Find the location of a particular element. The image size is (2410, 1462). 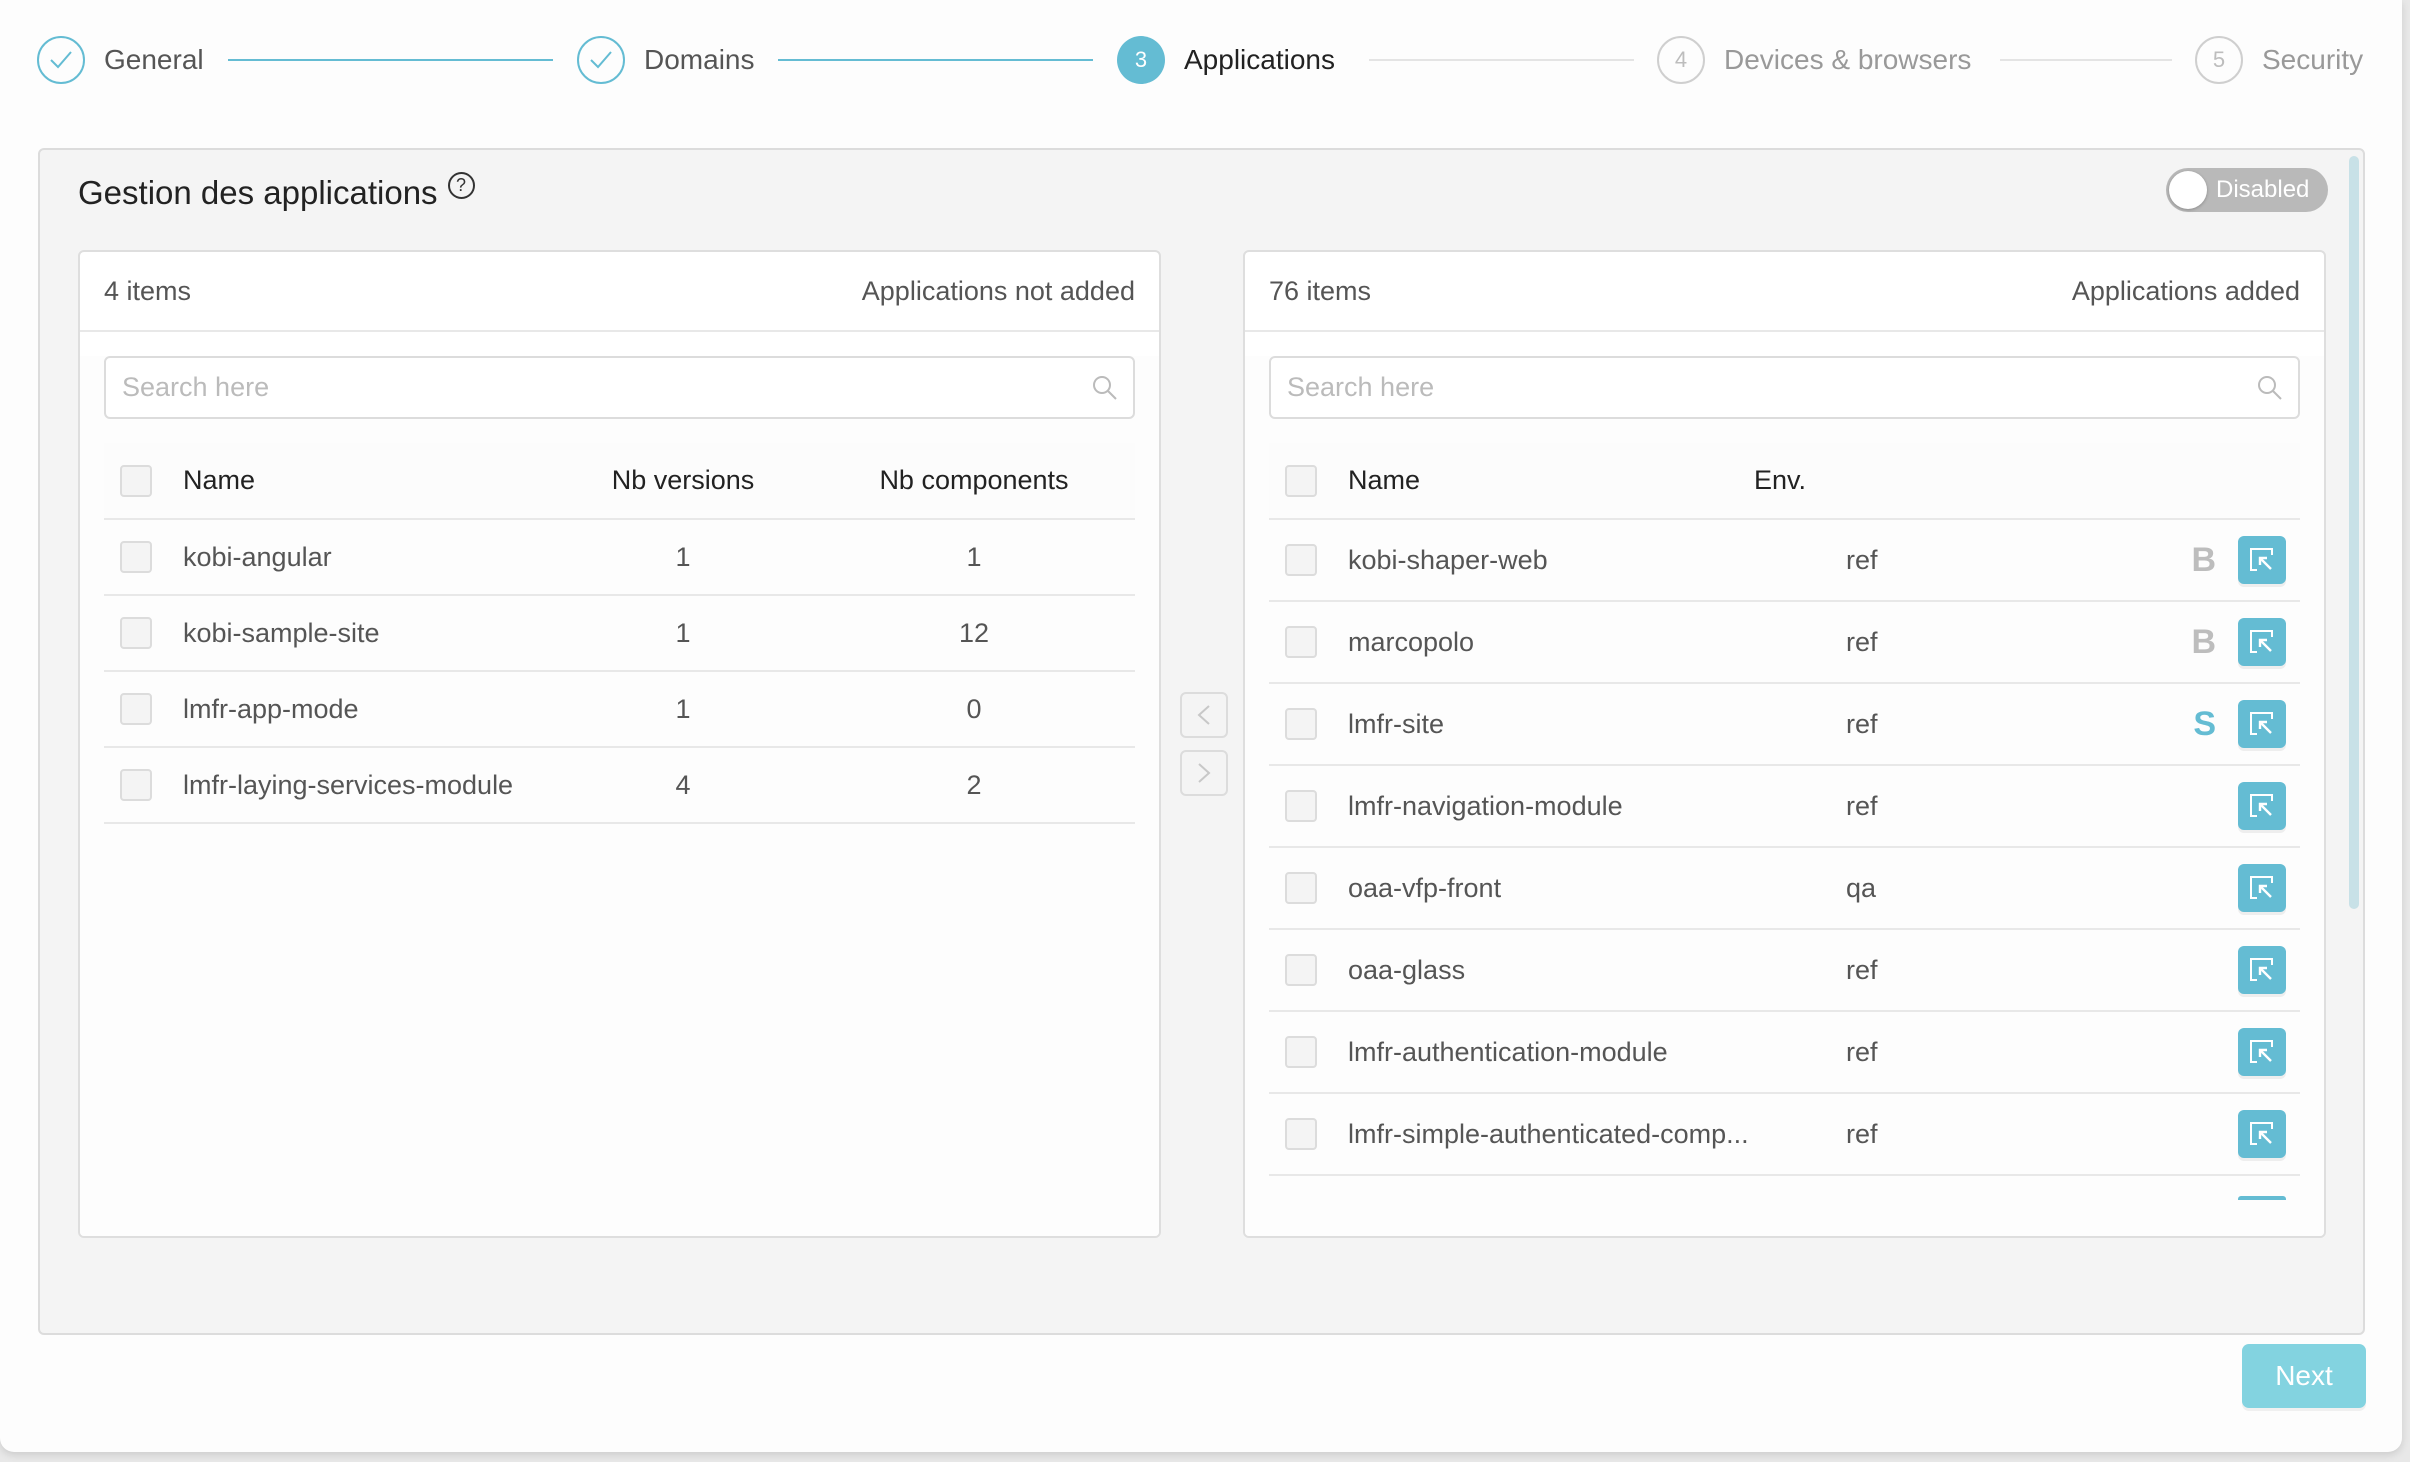

step-general: General is located at coordinates (120, 60).